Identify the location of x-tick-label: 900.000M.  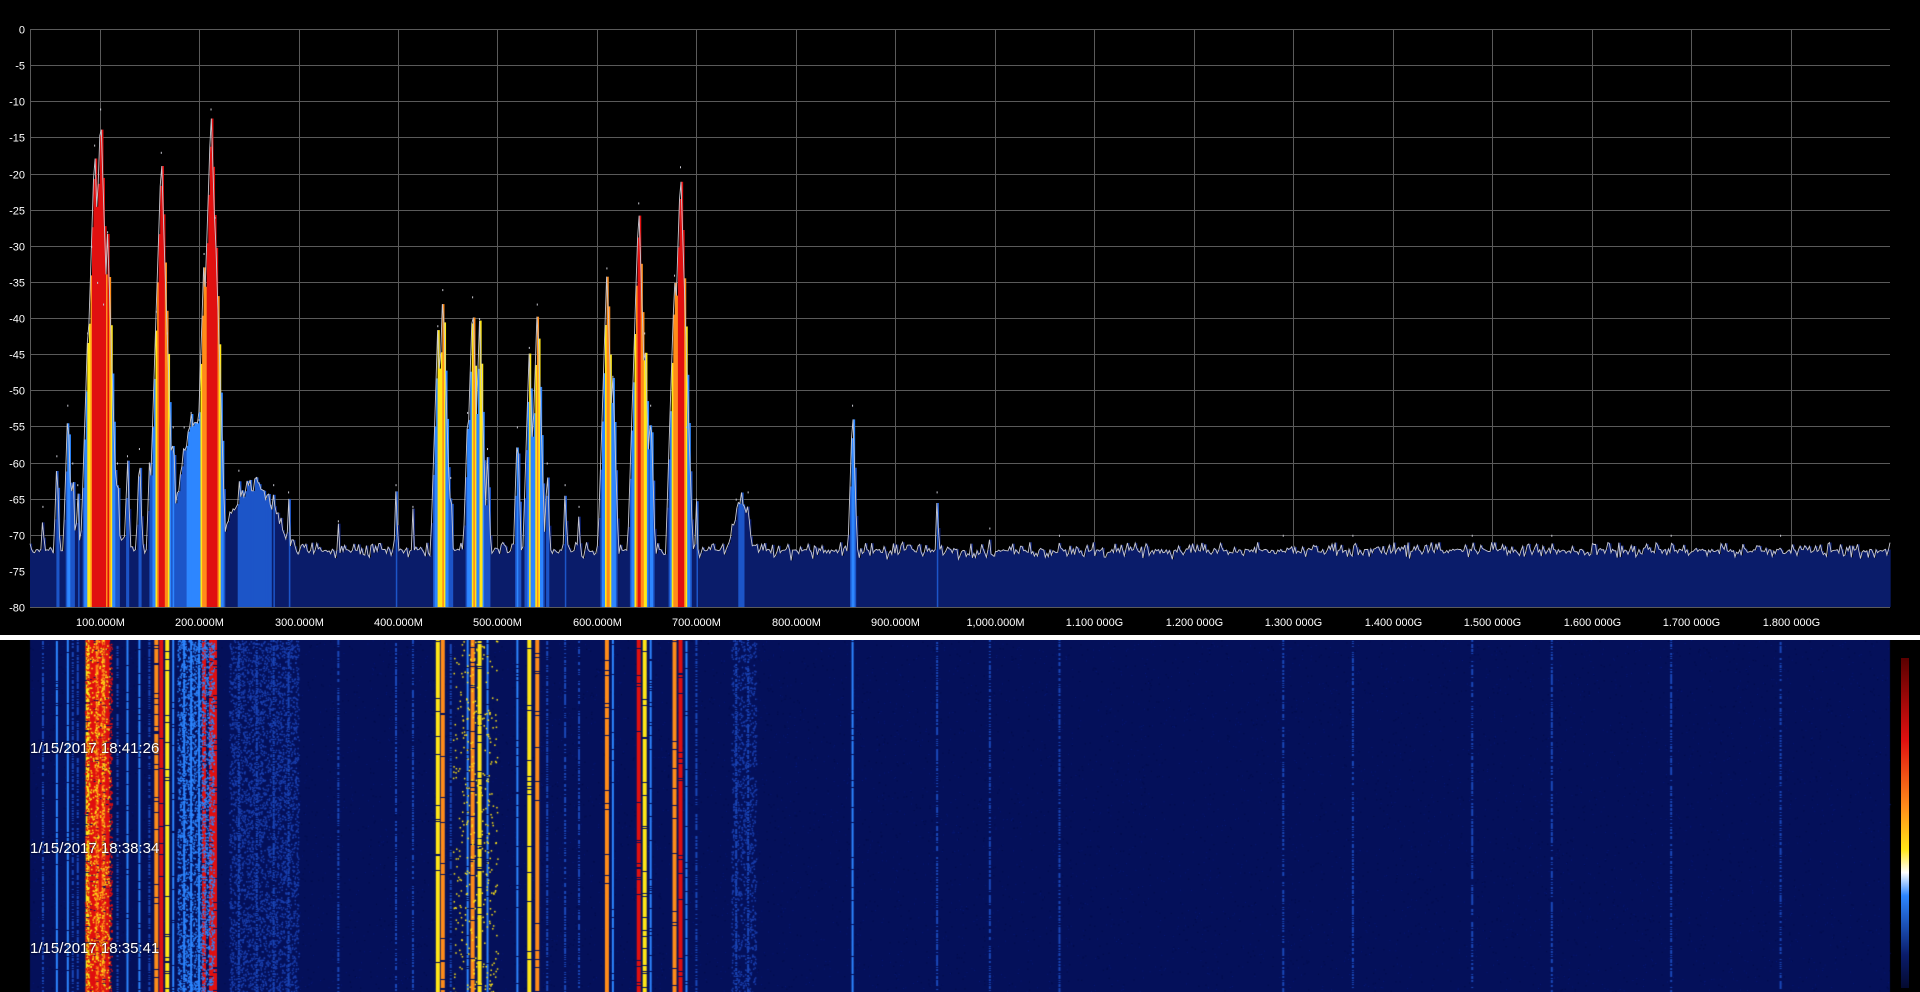
(895, 623).